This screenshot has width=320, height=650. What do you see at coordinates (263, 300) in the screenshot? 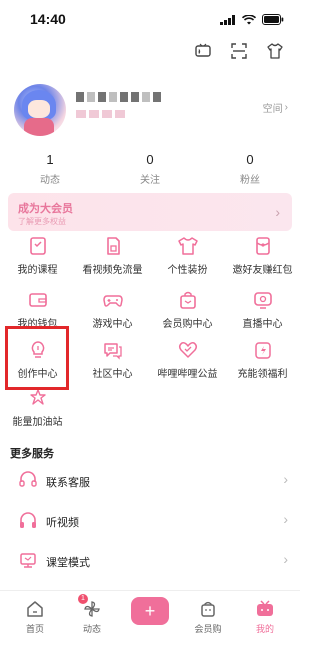
I see `live-icon` at bounding box center [263, 300].